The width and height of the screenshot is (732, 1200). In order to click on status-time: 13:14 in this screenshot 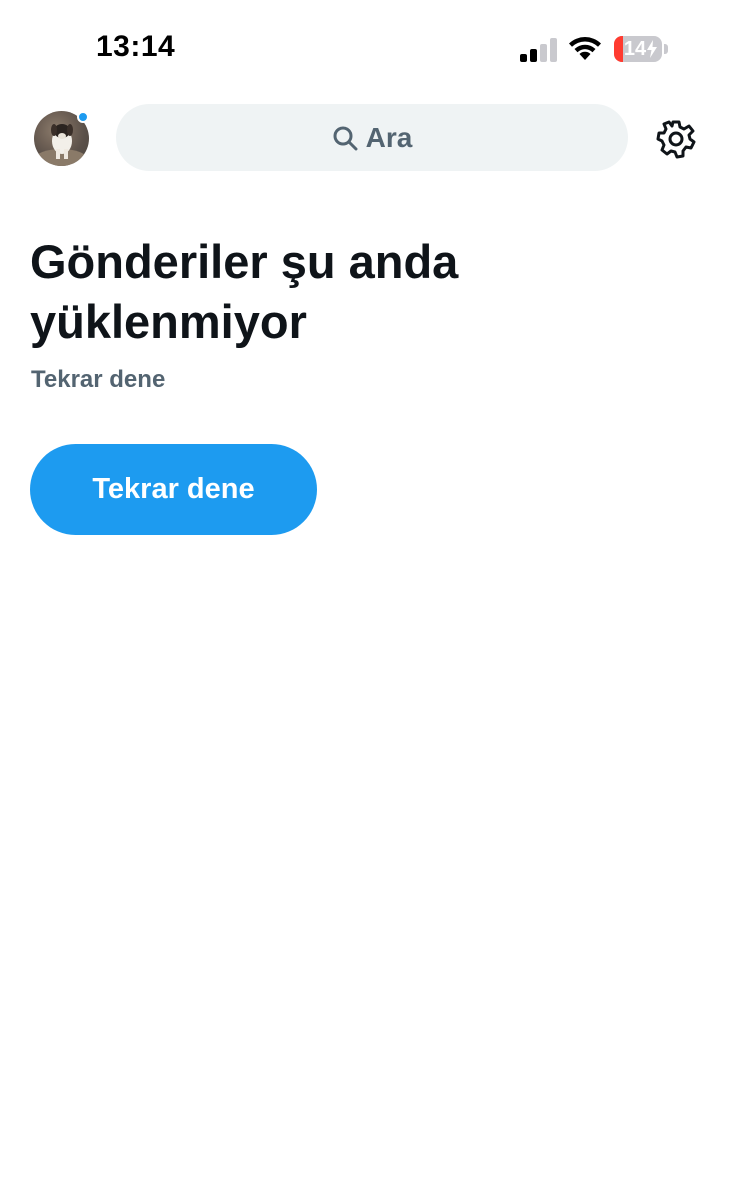, I will do `click(136, 46)`.